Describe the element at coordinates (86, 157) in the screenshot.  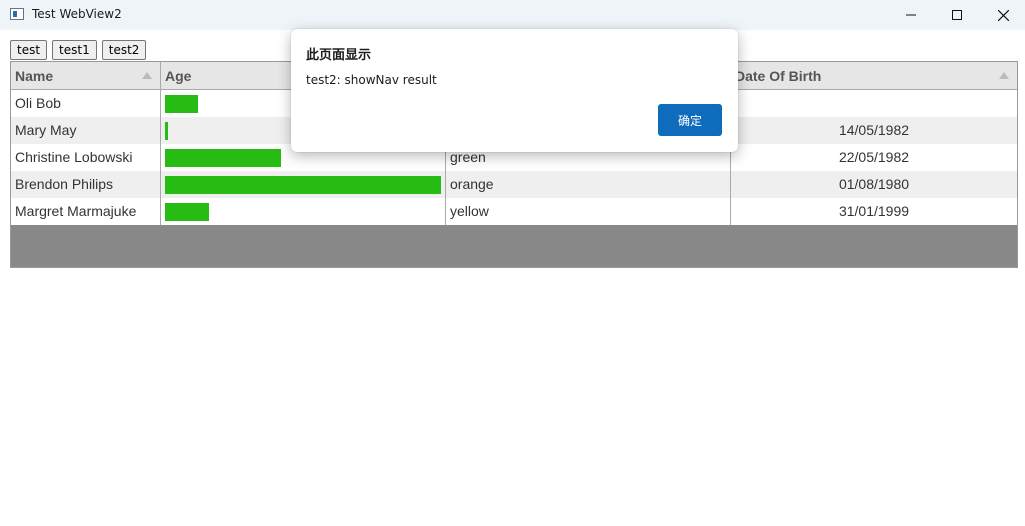
I see `cell-name: Christine Lobowski` at that location.